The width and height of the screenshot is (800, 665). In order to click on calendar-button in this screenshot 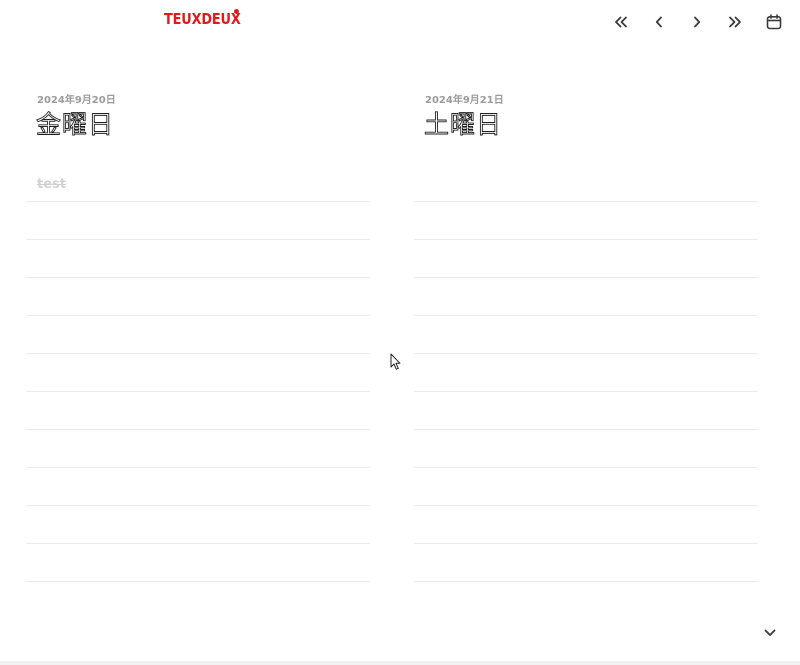, I will do `click(768, 22)`.